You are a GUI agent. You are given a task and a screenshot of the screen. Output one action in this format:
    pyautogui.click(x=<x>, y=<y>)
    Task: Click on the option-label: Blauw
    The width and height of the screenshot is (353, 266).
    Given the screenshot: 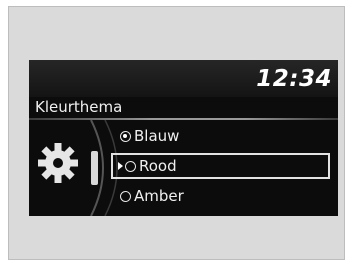 What is the action you would take?
    pyautogui.click(x=157, y=136)
    